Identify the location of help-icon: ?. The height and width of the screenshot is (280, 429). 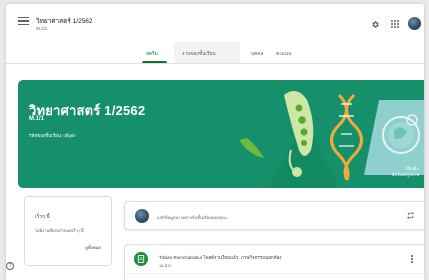
(10, 266).